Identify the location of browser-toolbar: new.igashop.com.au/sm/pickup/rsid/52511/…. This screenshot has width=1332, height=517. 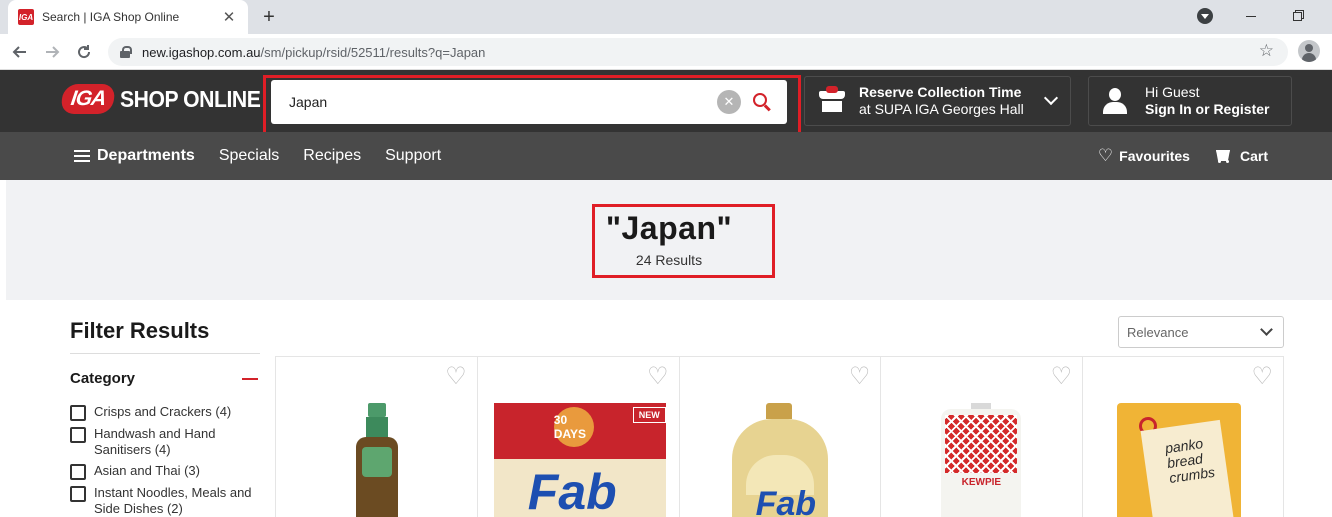
(666, 52).